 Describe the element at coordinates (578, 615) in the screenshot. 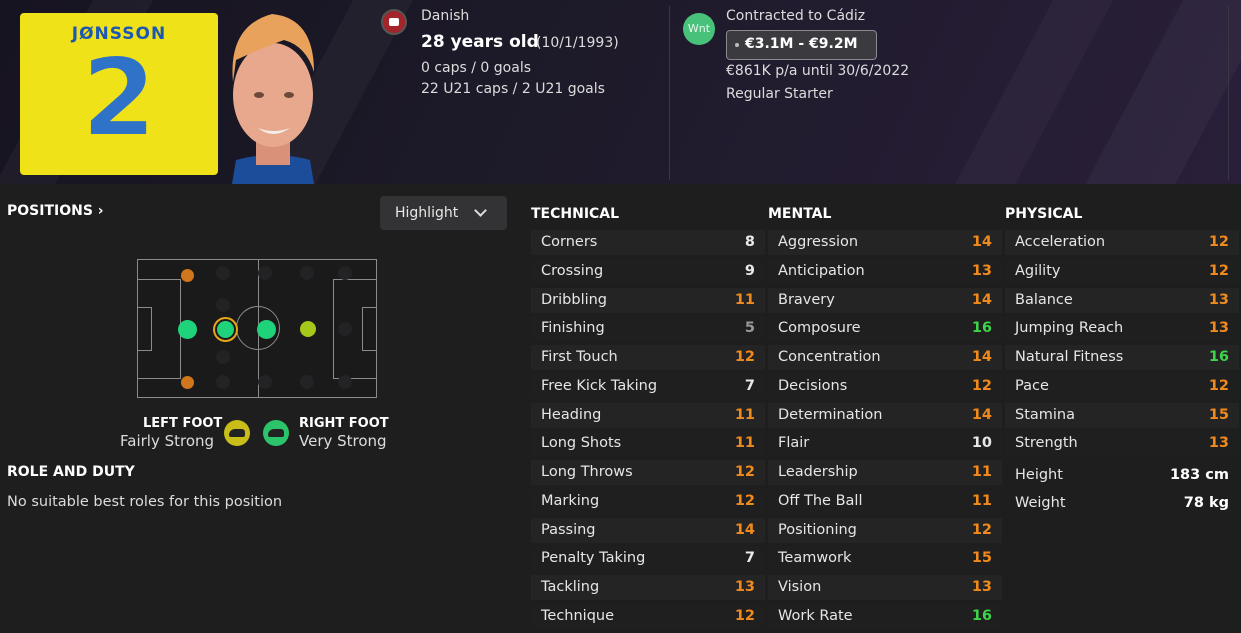

I see `attribute-name: Technique` at that location.